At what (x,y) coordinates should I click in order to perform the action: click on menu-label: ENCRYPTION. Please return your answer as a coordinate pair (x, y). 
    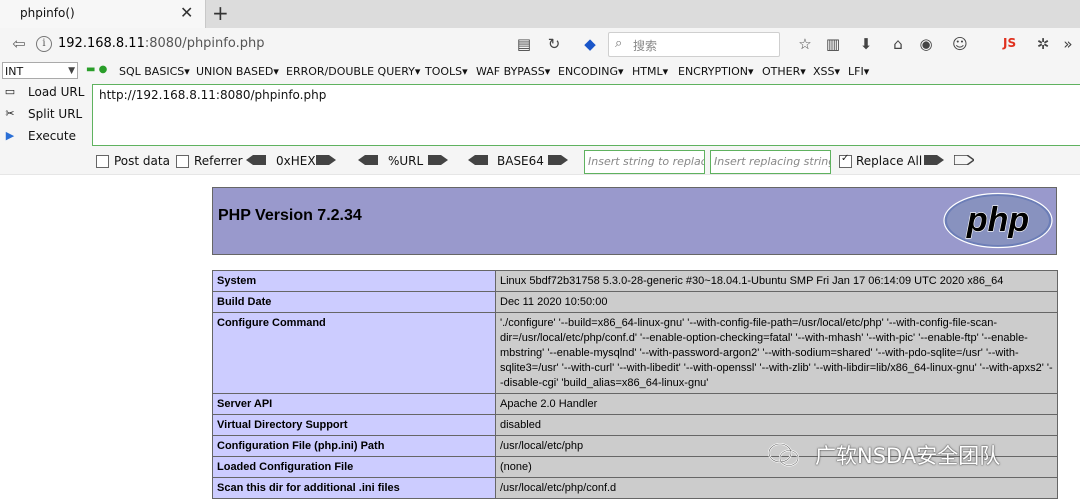
    Looking at the image, I should click on (713, 71).